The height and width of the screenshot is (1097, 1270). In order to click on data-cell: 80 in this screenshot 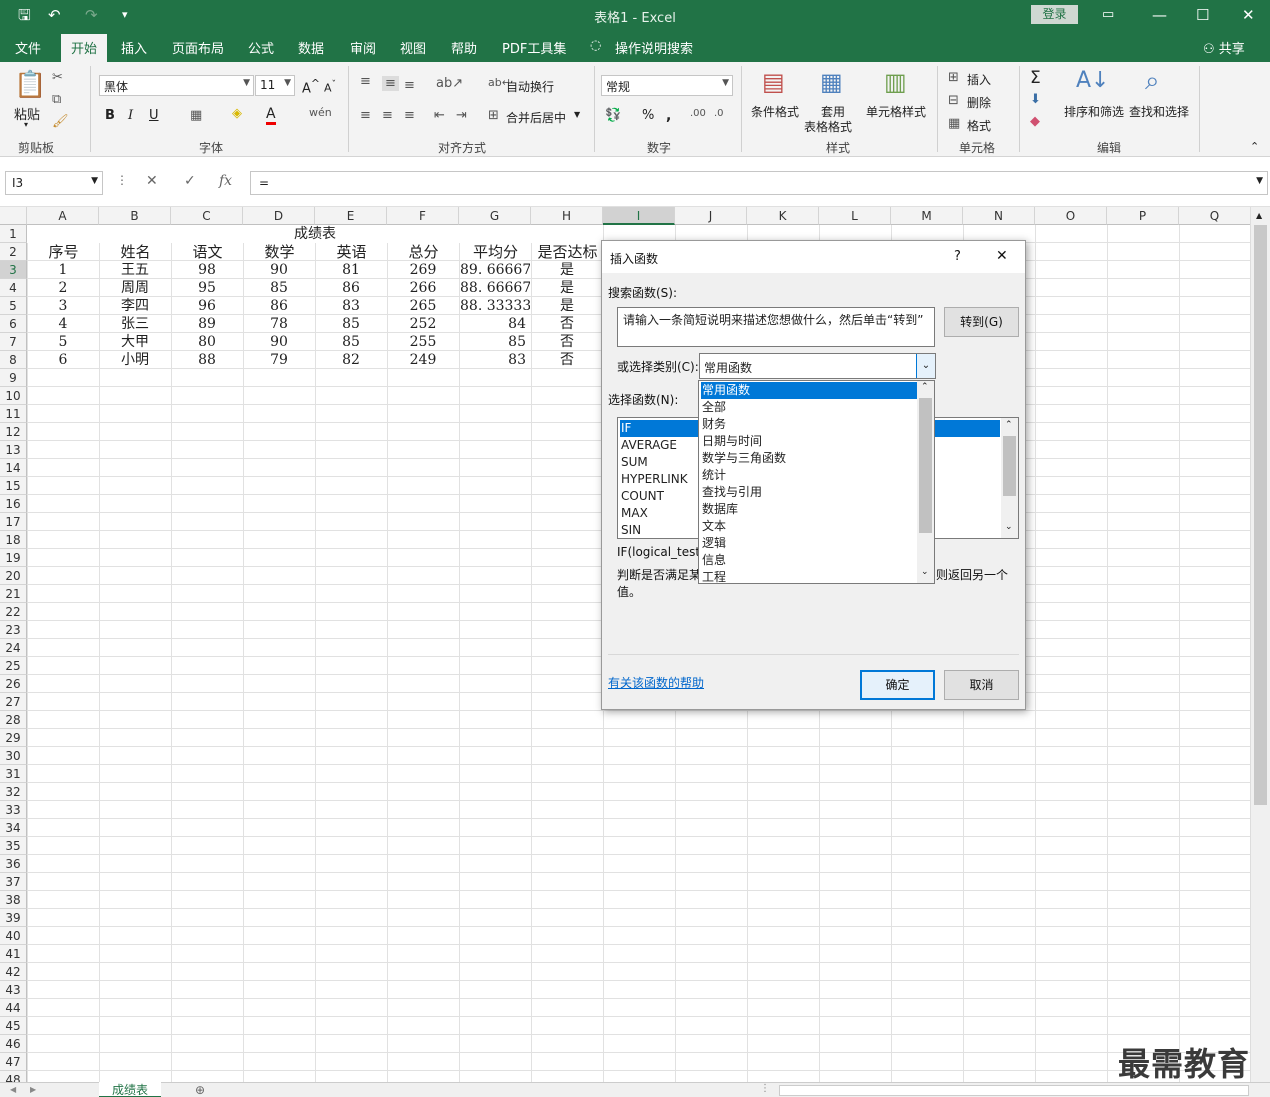, I will do `click(207, 342)`.